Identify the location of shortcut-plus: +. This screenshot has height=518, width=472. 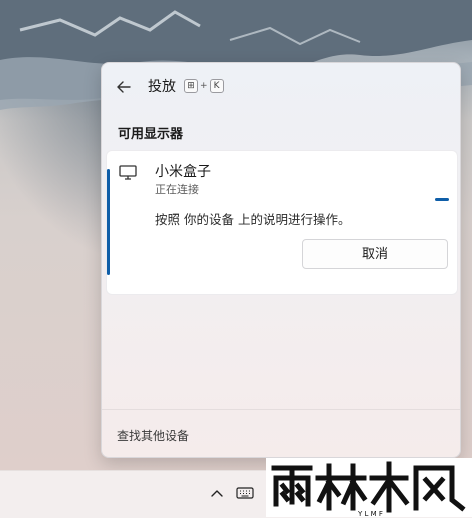
(204, 86).